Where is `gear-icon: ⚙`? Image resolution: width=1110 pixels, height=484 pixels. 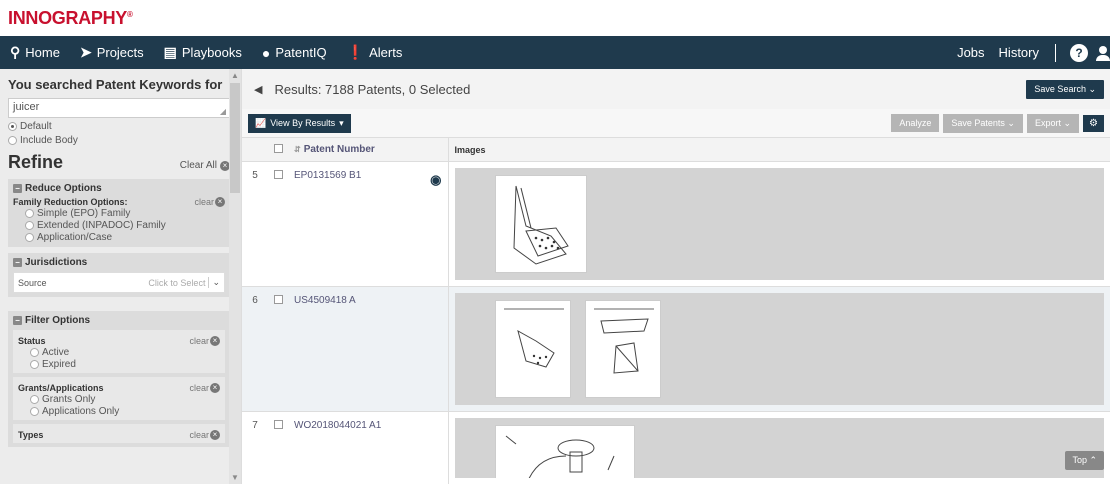
gear-icon: ⚙ is located at coordinates (1093, 123).